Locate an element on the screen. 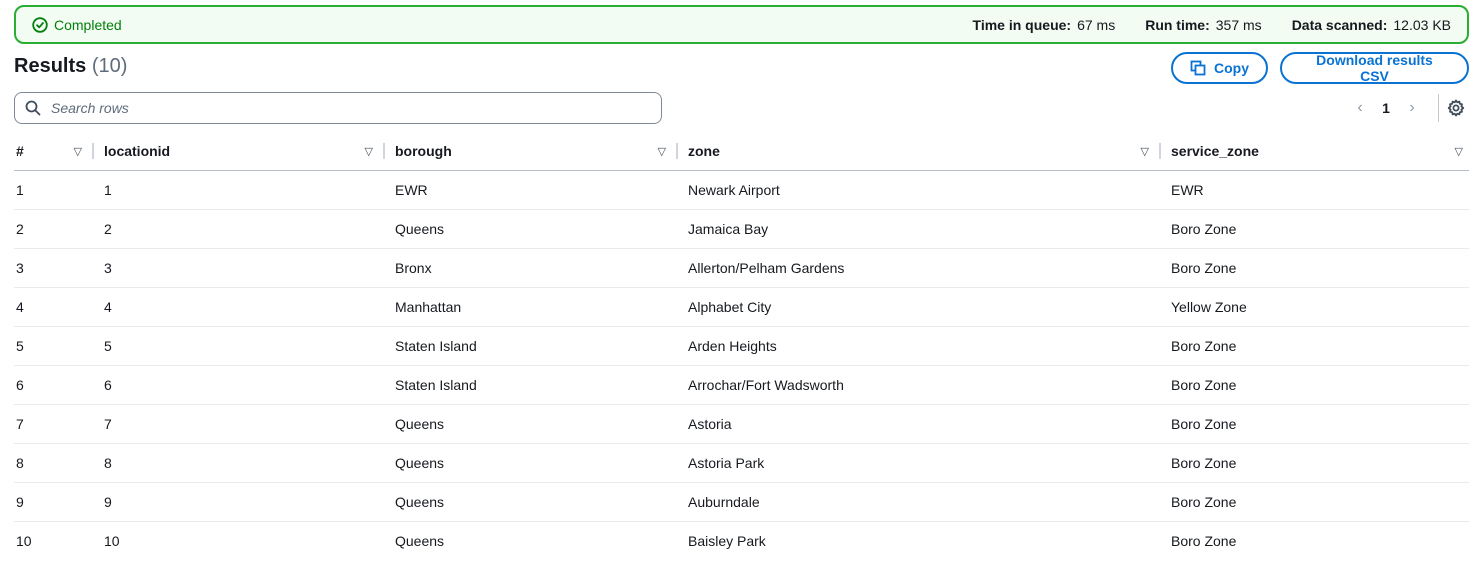  search-input is located at coordinates (355, 108).